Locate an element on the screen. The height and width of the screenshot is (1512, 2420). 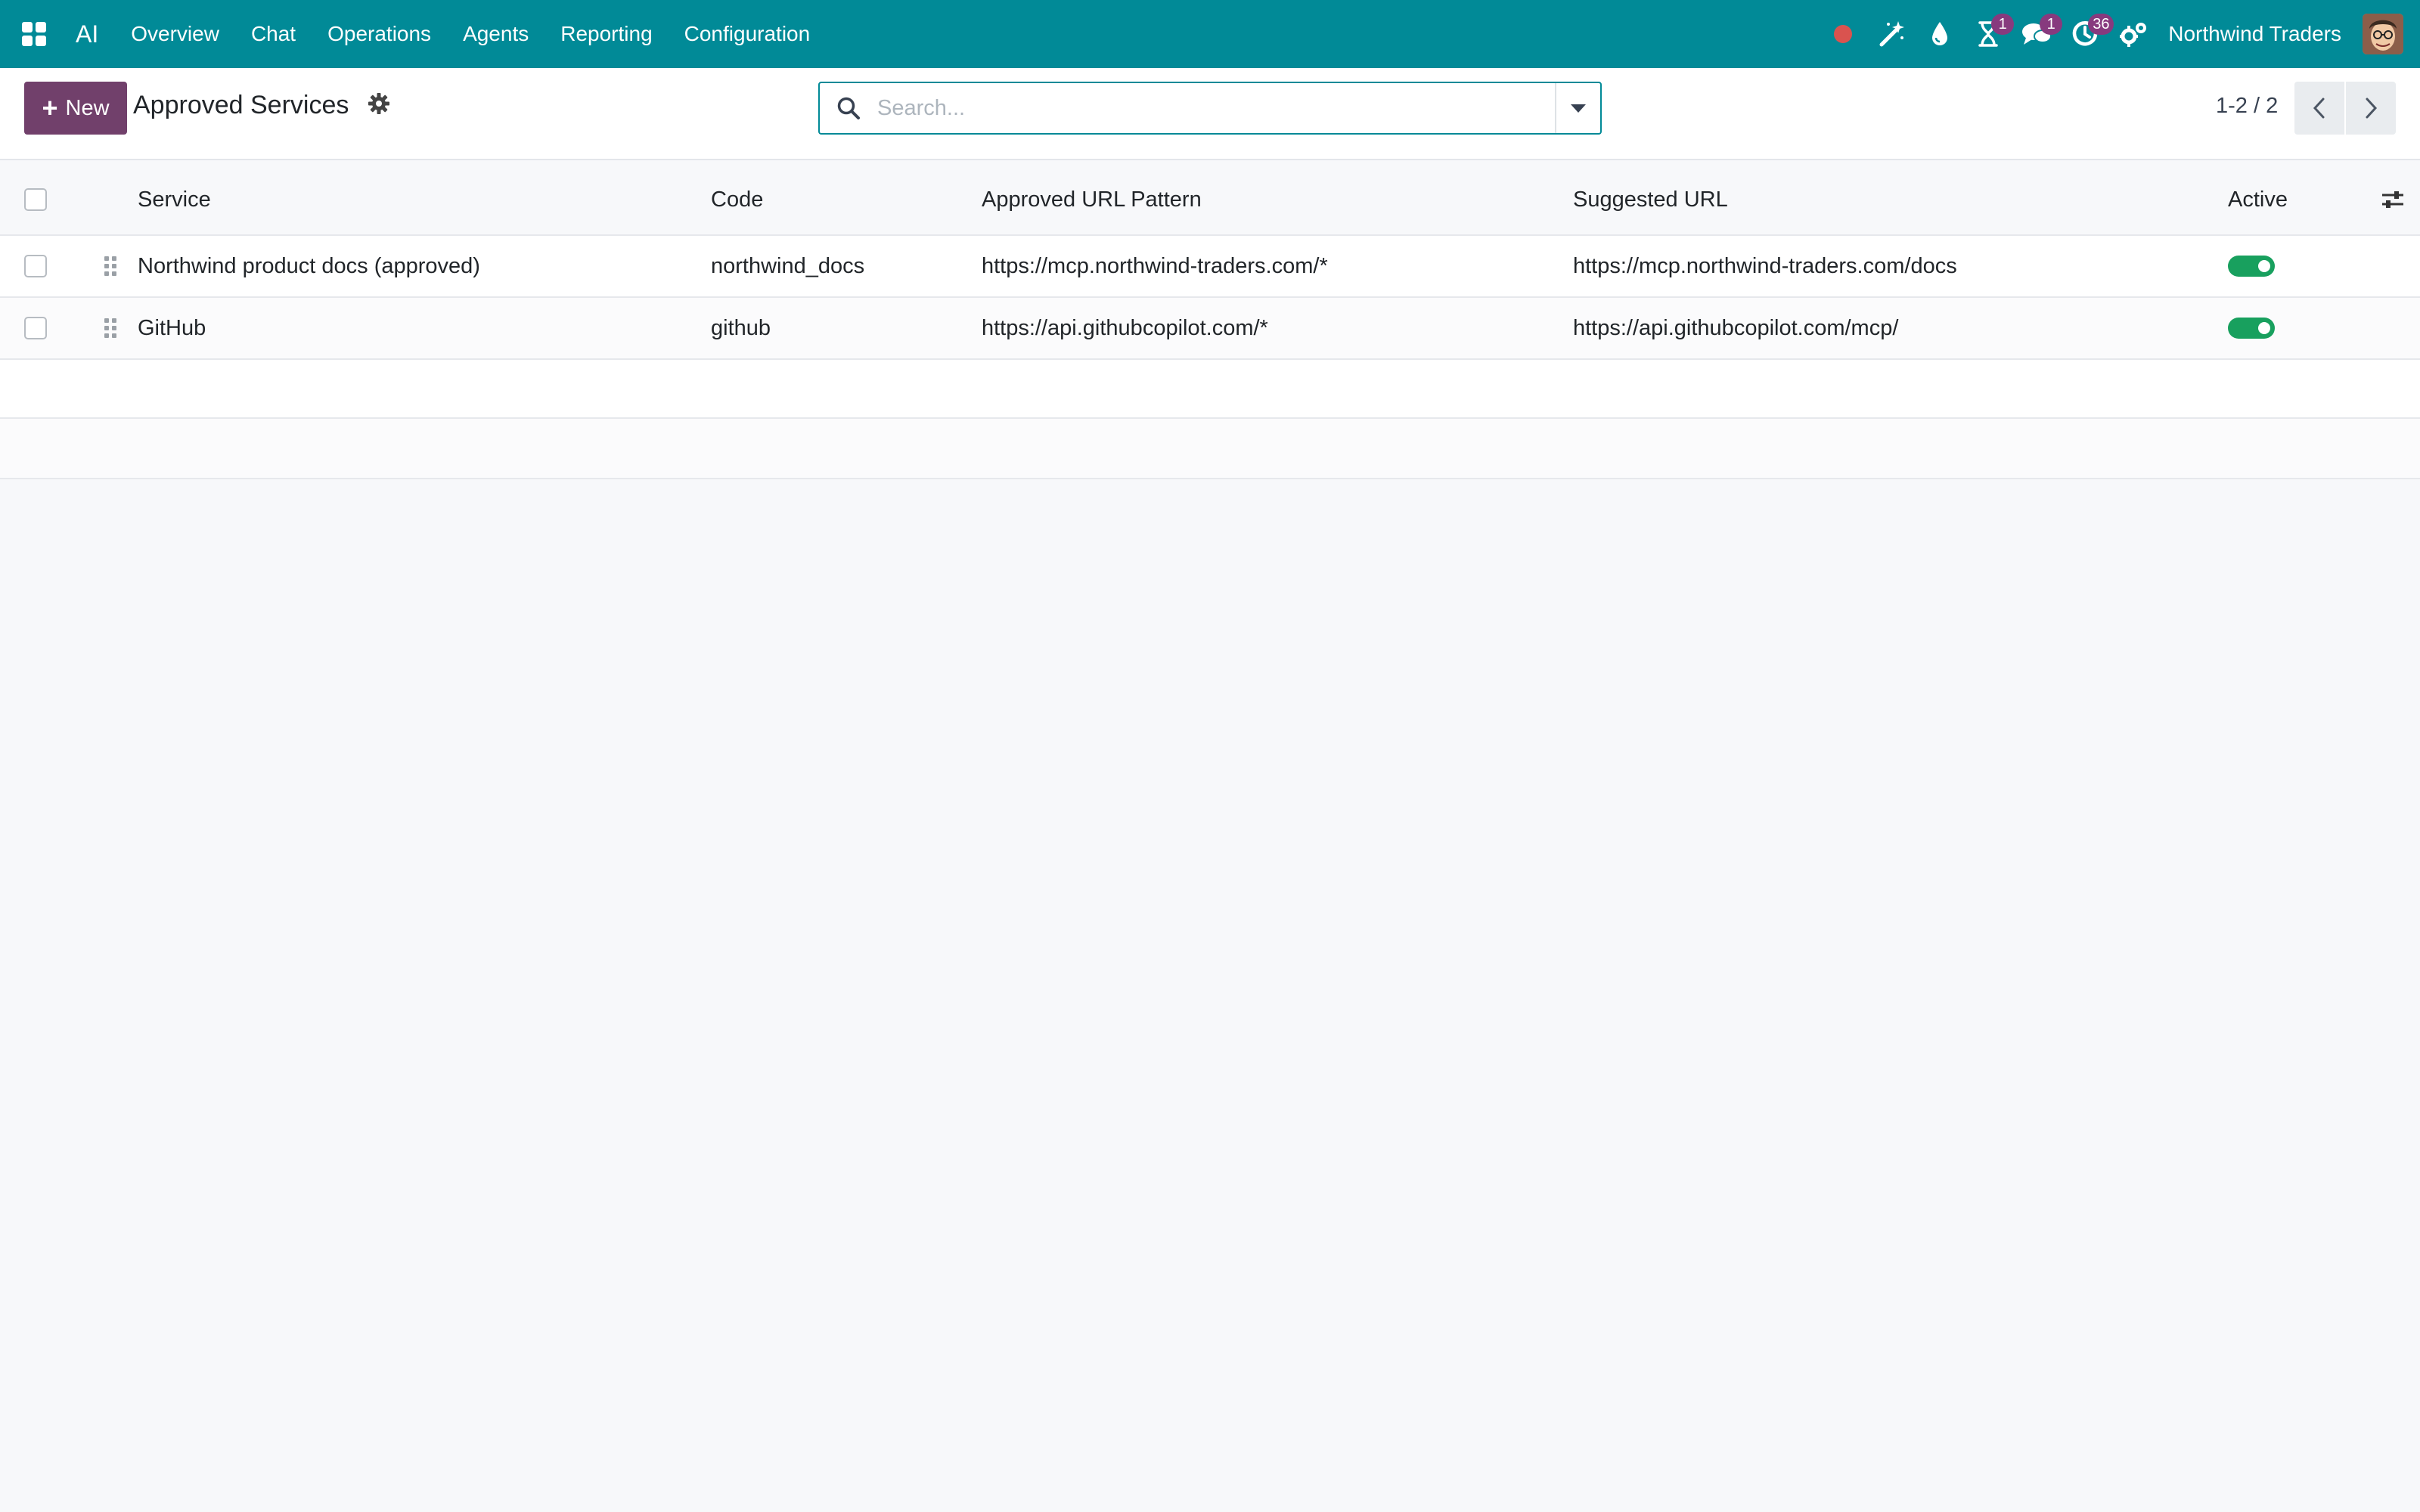
menu-chat: Chat is located at coordinates (273, 34).